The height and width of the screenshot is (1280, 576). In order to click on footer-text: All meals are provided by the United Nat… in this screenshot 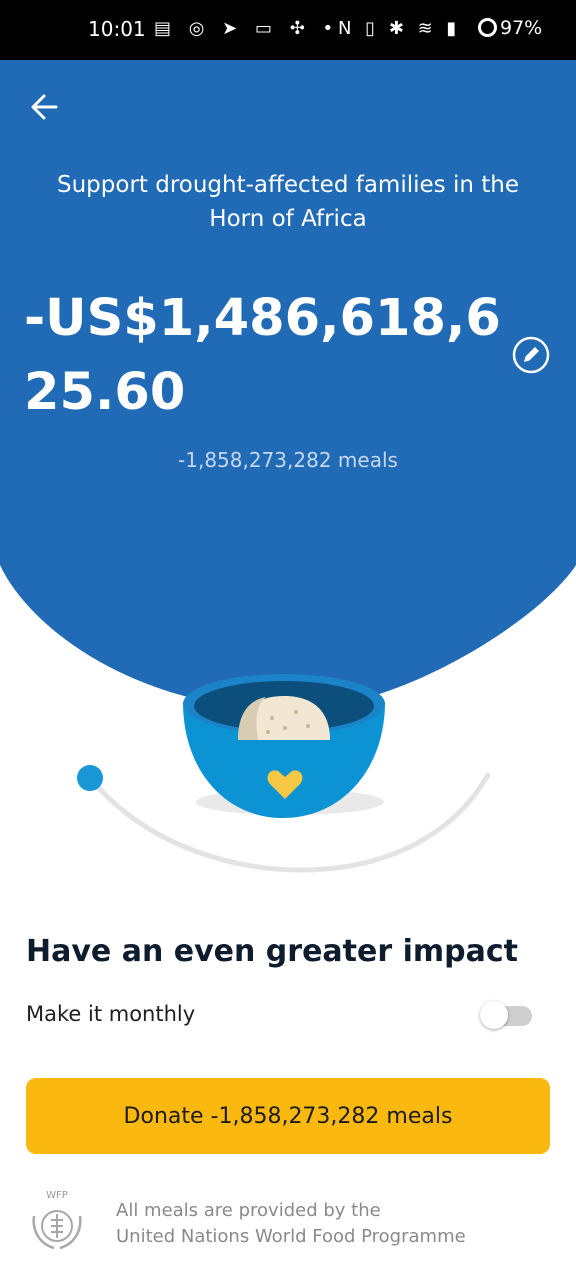, I will do `click(291, 1224)`.